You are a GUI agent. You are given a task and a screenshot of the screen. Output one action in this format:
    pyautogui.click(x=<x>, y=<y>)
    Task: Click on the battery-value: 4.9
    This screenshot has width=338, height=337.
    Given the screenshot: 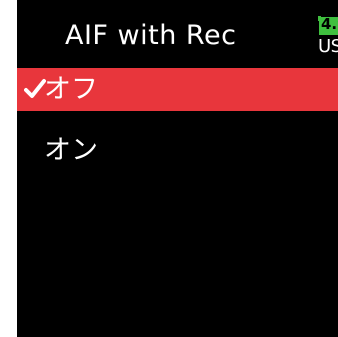 What is the action you would take?
    pyautogui.click(x=329, y=24)
    